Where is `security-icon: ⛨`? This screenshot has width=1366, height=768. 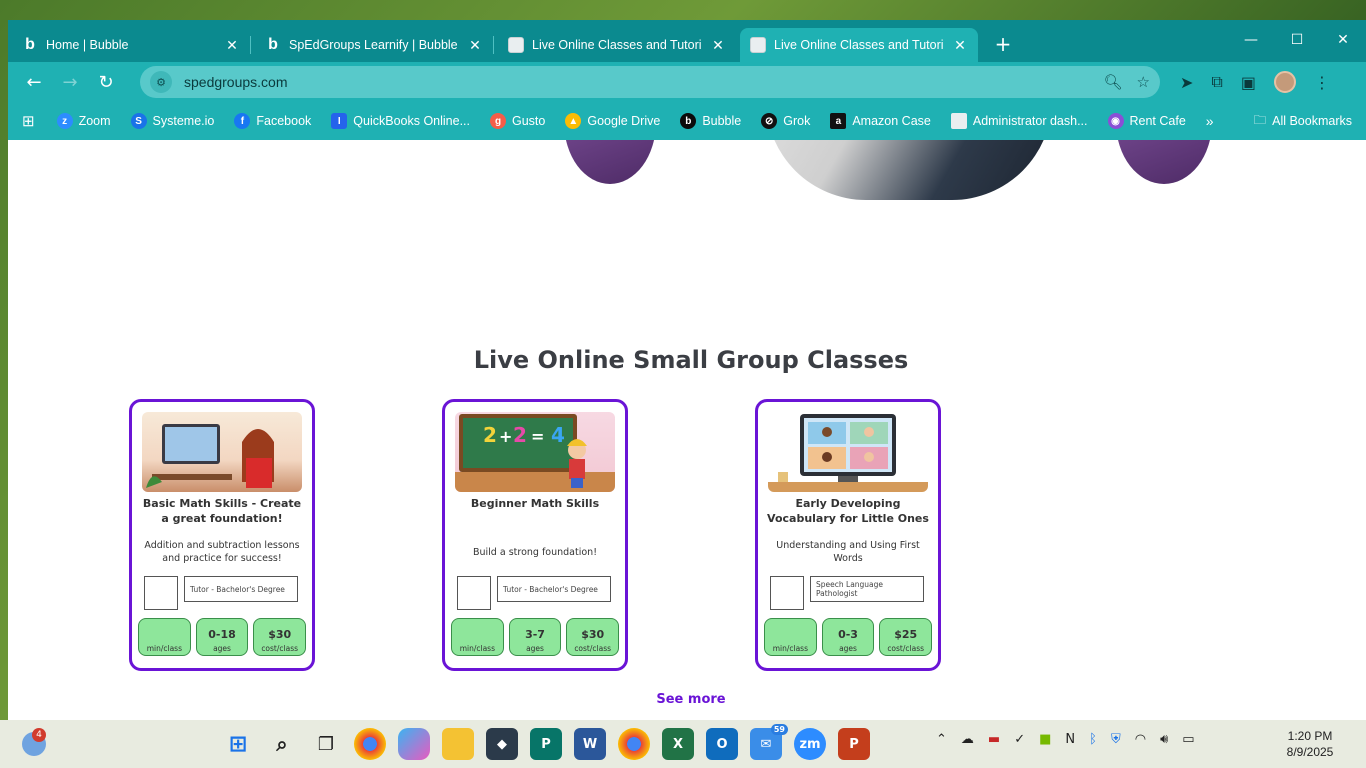
security-icon: ⛨ is located at coordinates (1116, 739).